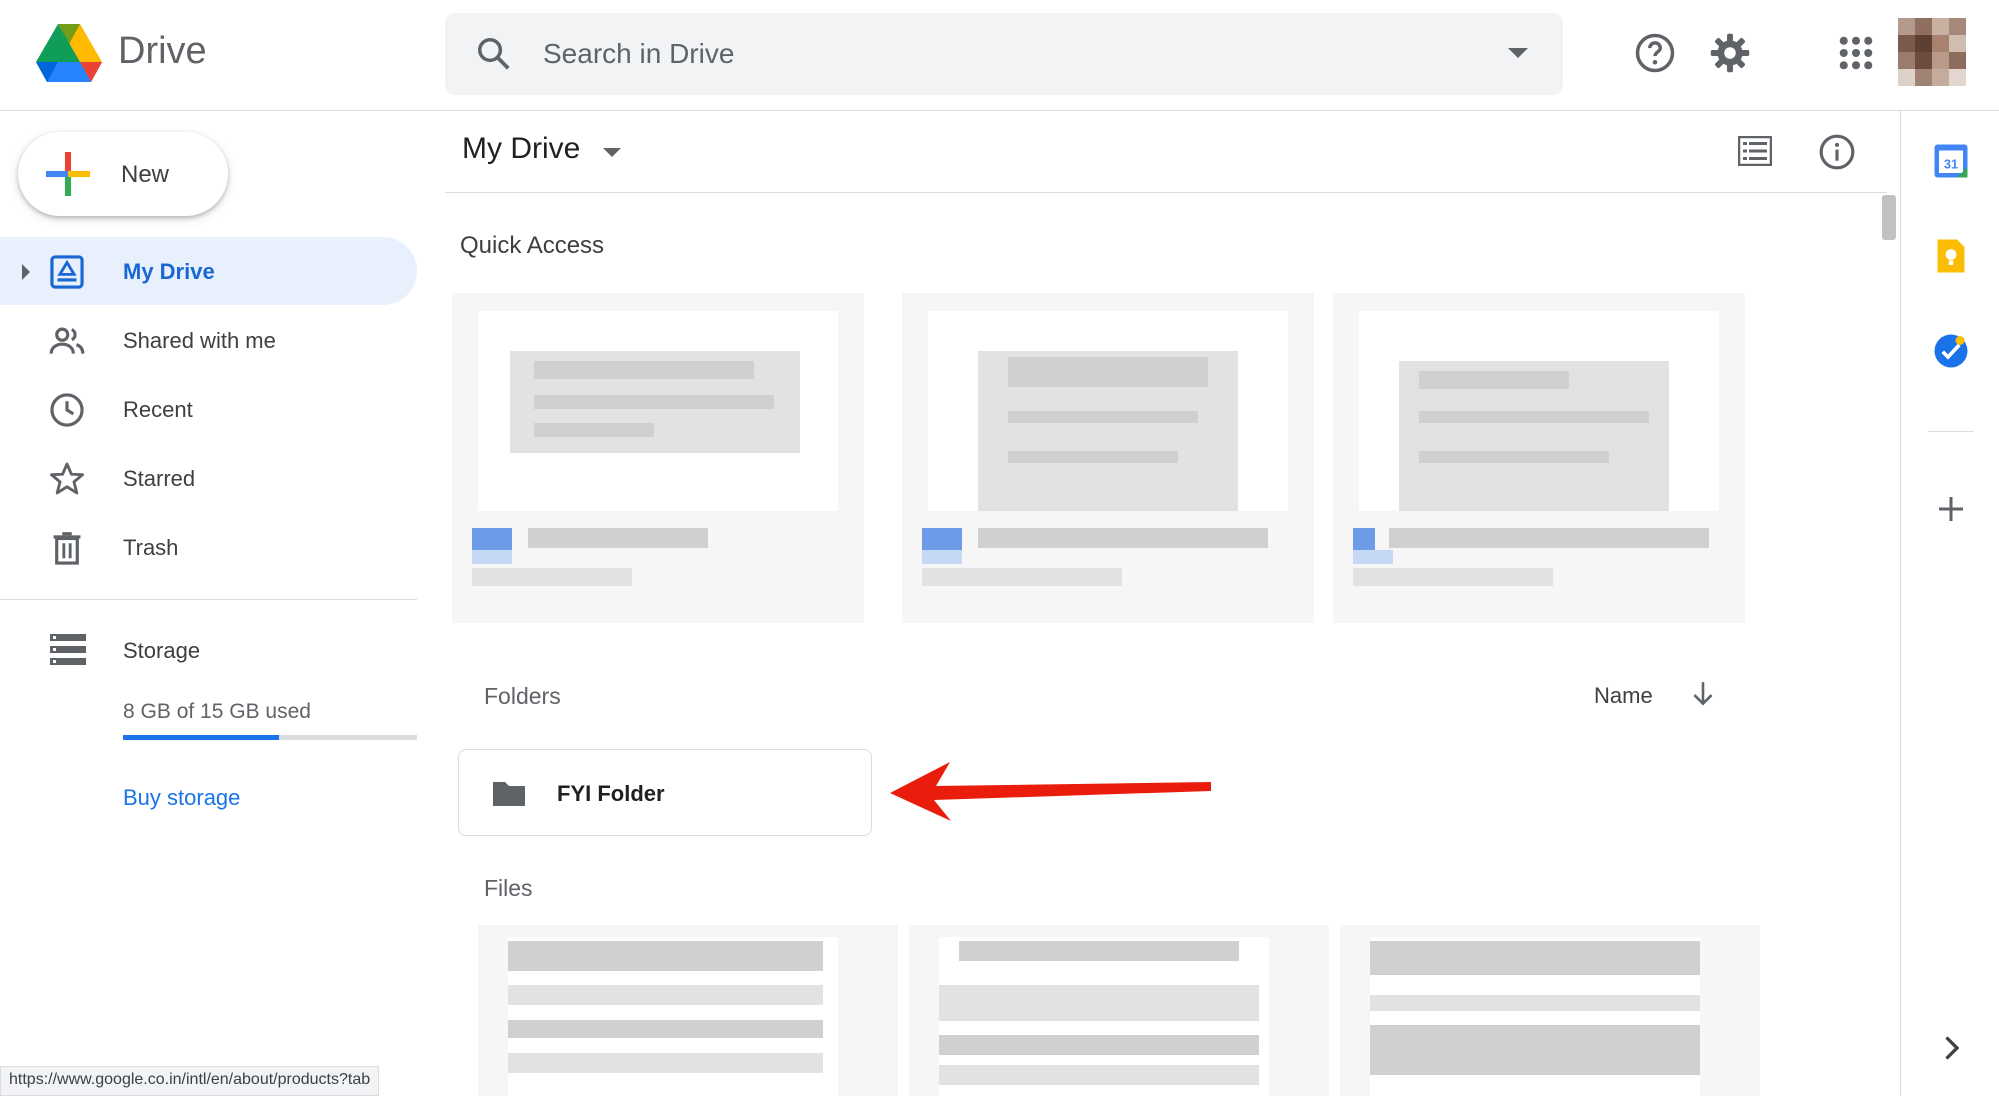 The image size is (1999, 1096). I want to click on drive-logo-icon, so click(69, 53).